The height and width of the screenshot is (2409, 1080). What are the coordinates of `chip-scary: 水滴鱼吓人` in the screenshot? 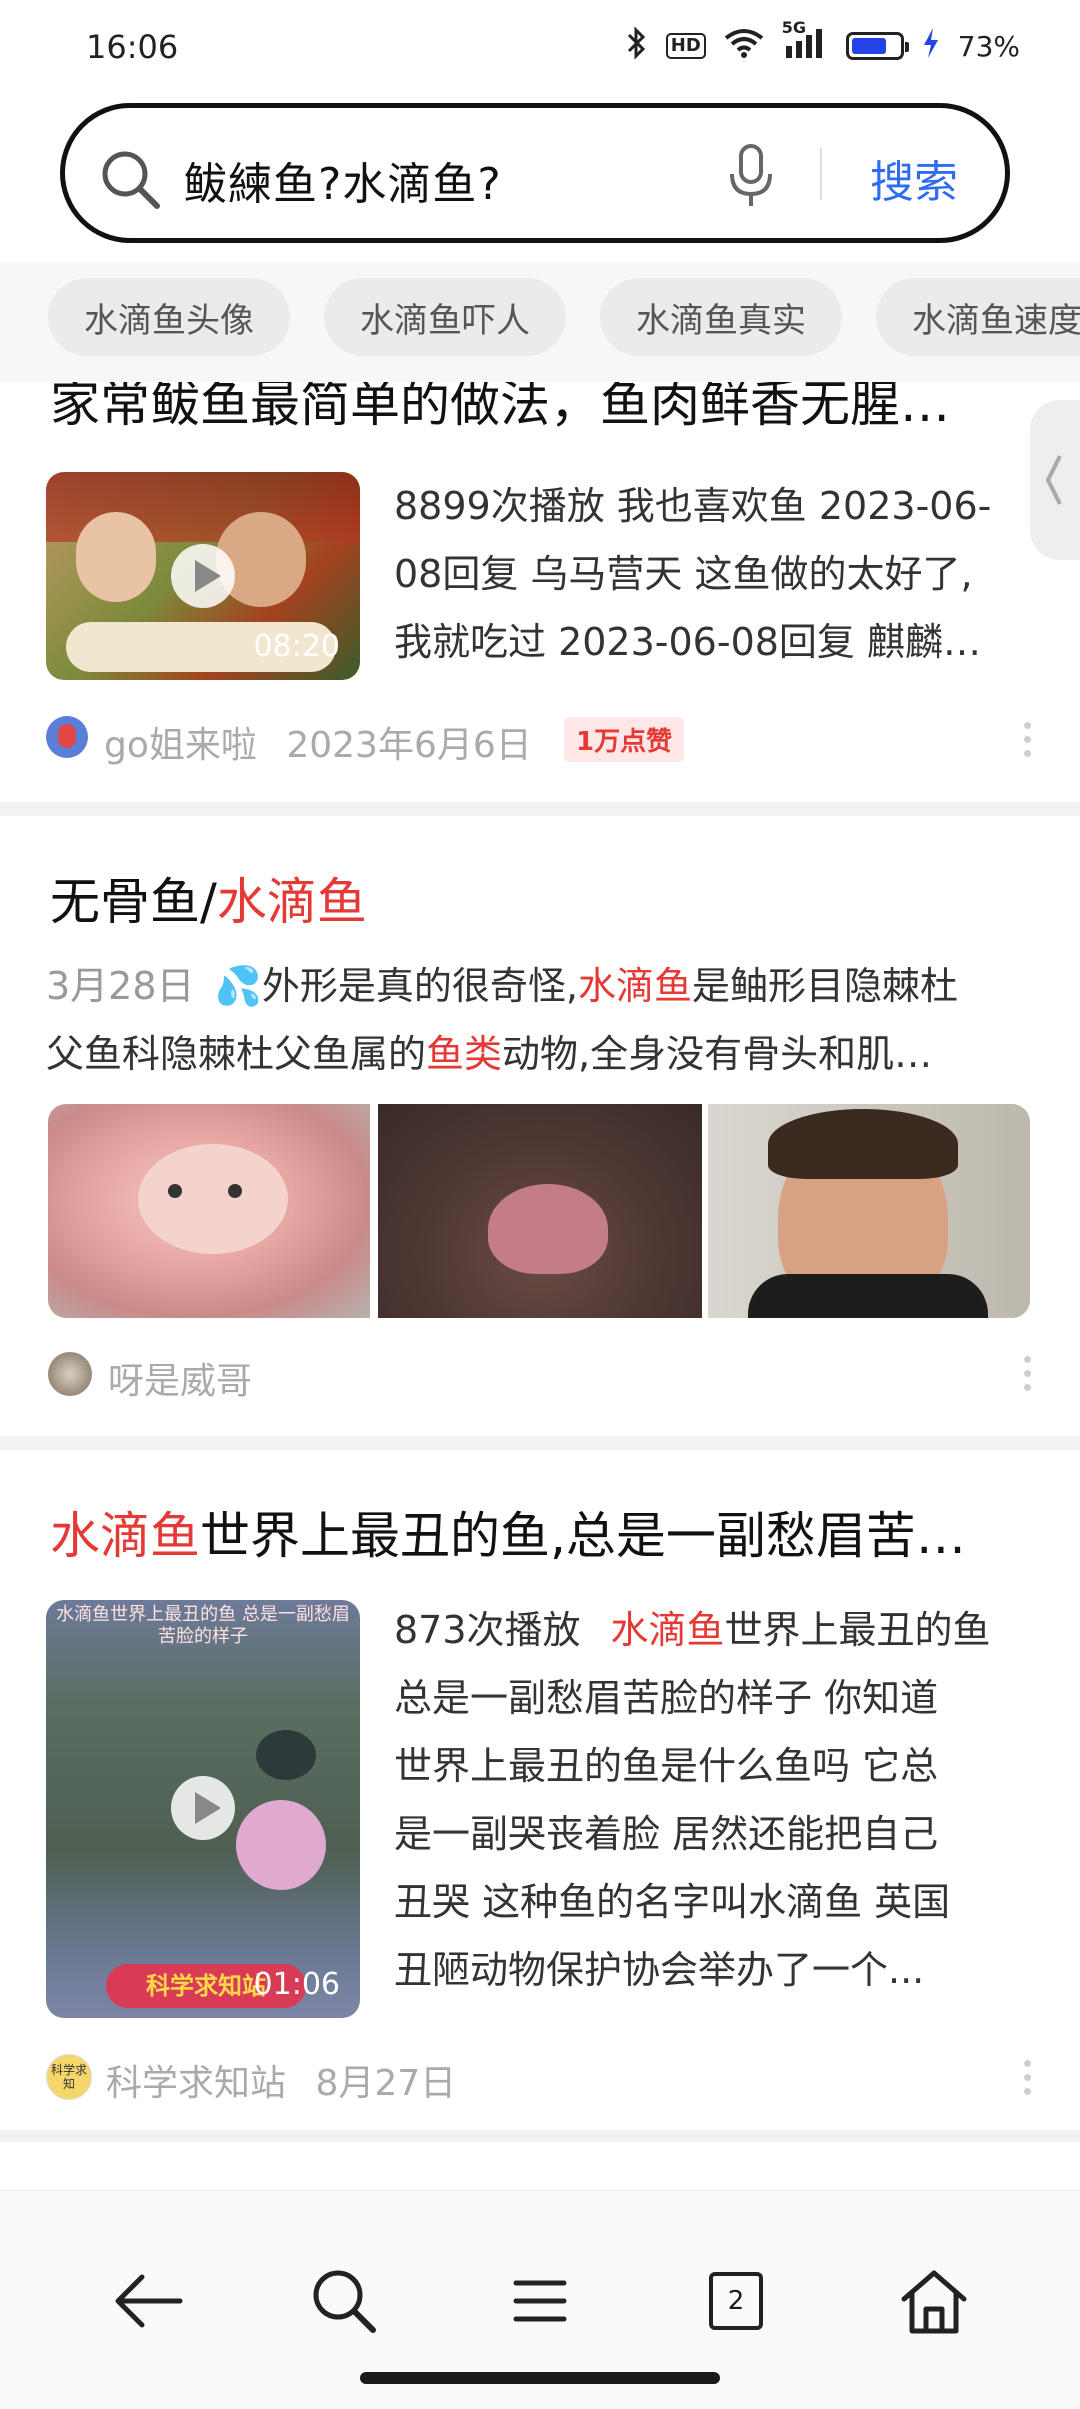 It's located at (445, 317).